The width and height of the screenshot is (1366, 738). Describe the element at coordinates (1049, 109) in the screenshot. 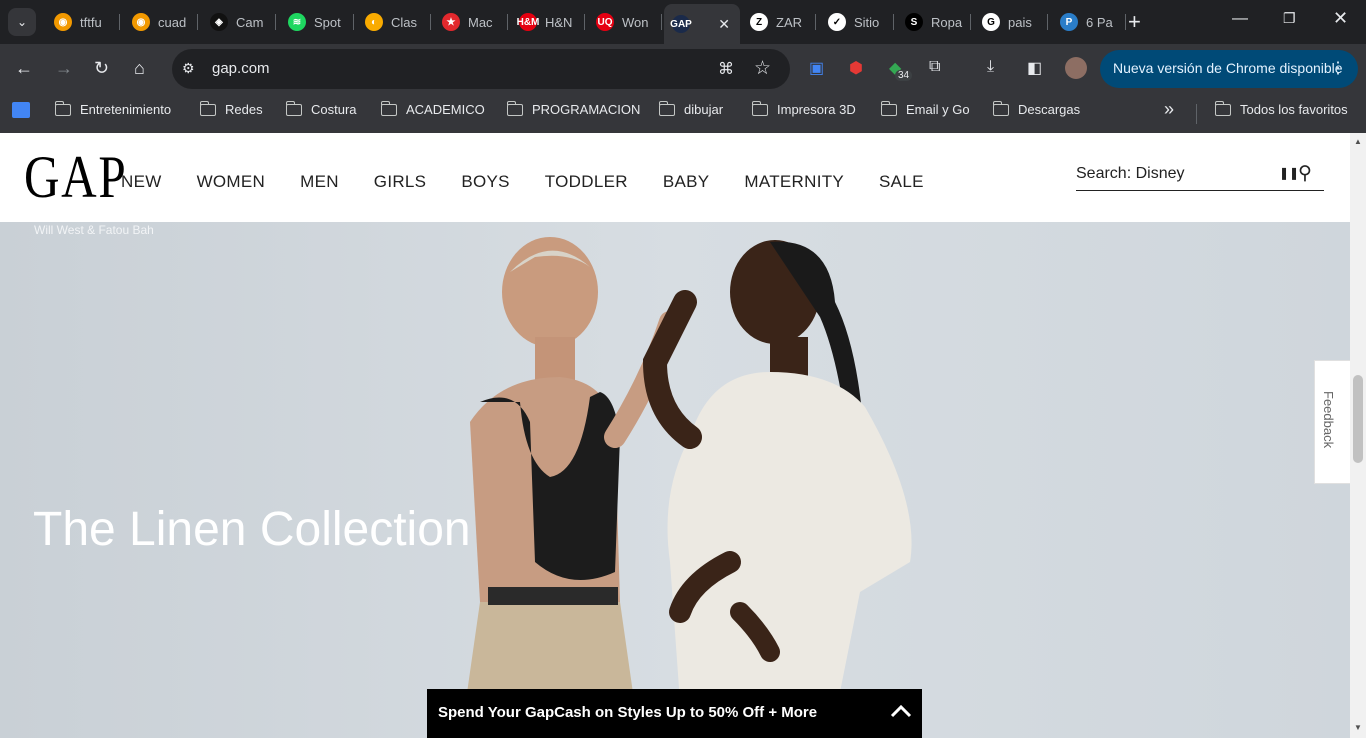

I see `bookmark-label: Descargas` at that location.